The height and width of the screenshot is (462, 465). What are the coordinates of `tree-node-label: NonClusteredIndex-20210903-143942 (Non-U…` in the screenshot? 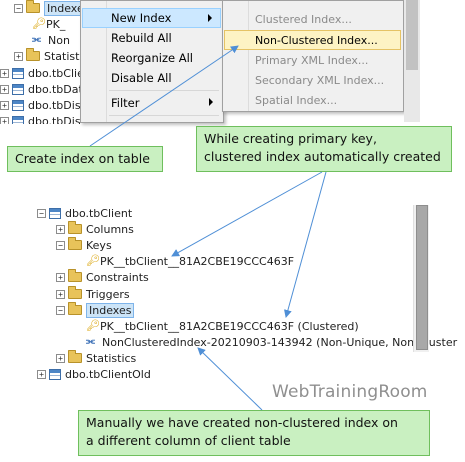 It's located at (280, 342).